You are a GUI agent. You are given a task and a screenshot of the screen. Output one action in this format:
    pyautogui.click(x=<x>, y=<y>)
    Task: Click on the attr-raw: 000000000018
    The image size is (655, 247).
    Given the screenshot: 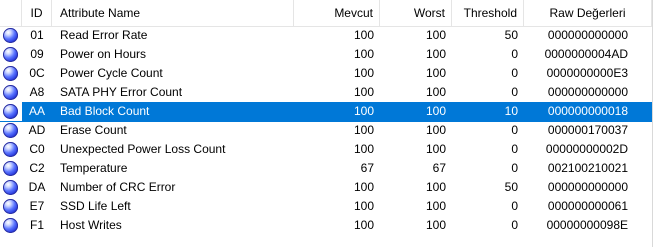 What is the action you would take?
    pyautogui.click(x=587, y=111)
    